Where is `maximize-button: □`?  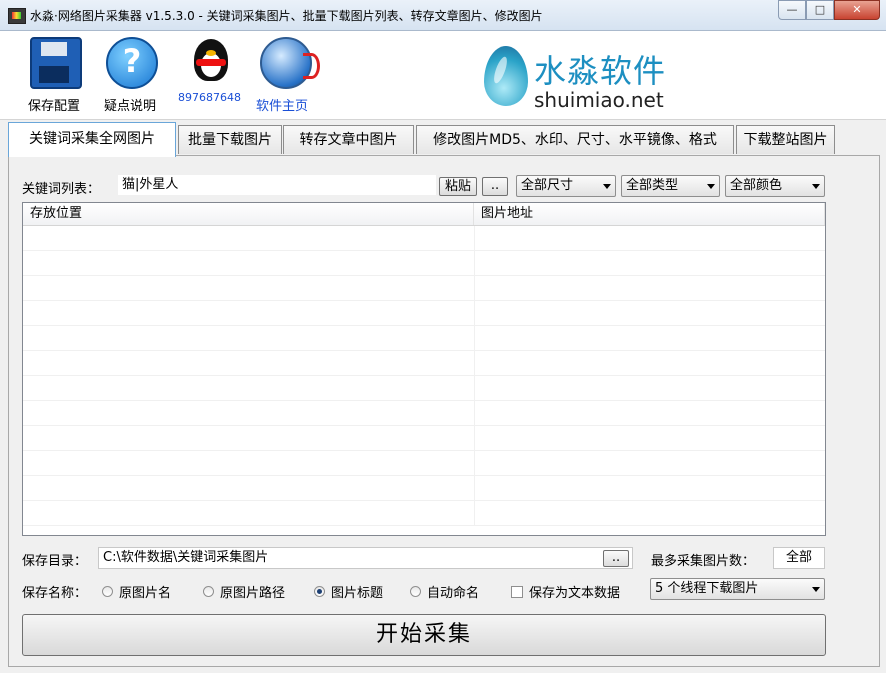
maximize-button: □ is located at coordinates (820, 10).